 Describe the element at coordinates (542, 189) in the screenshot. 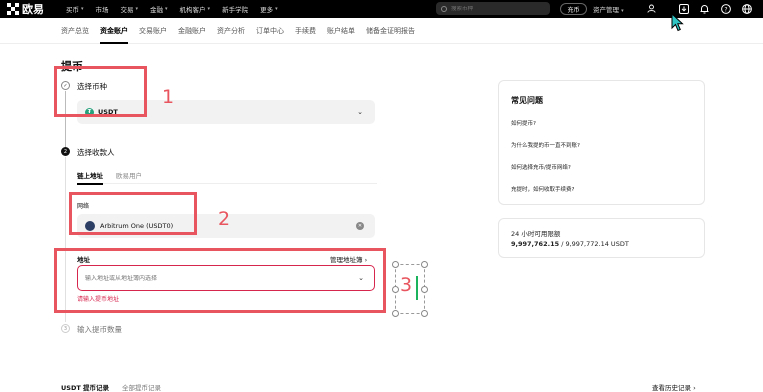

I see `faq-item: 充提时，如何收取手续费?` at that location.